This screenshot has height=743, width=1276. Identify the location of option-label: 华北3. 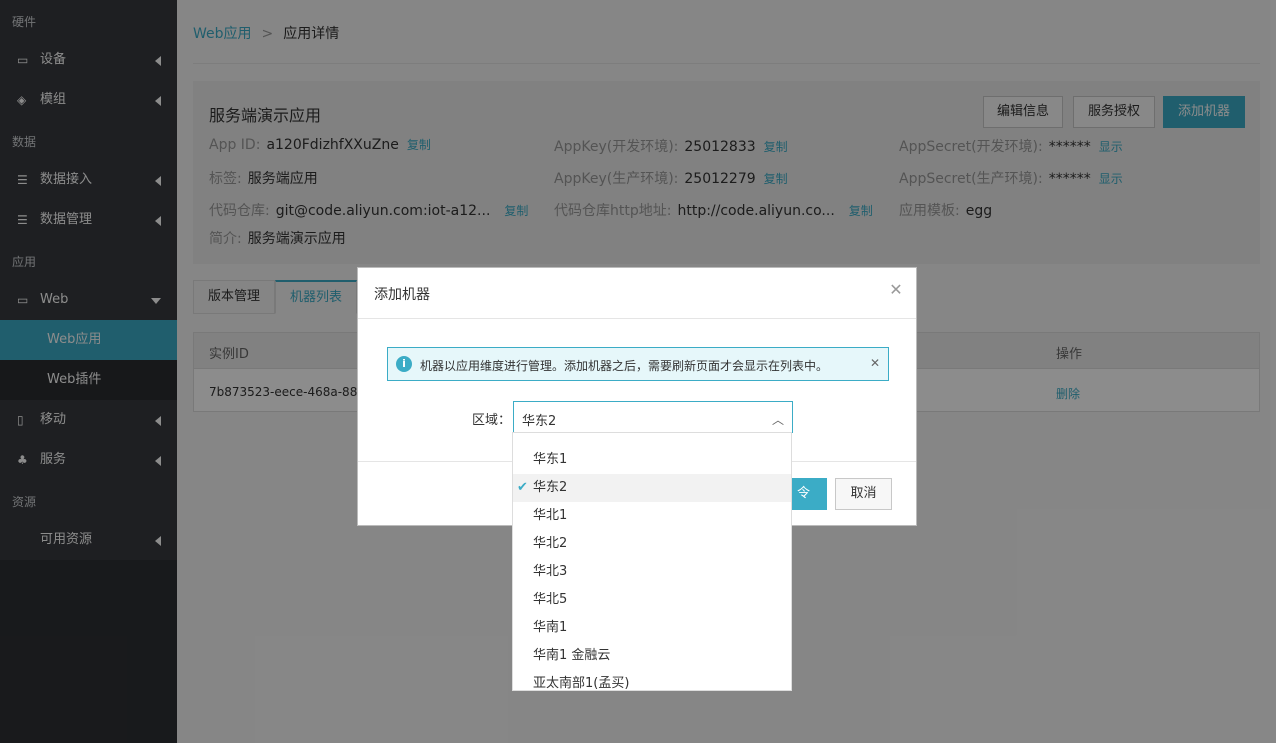
(550, 571).